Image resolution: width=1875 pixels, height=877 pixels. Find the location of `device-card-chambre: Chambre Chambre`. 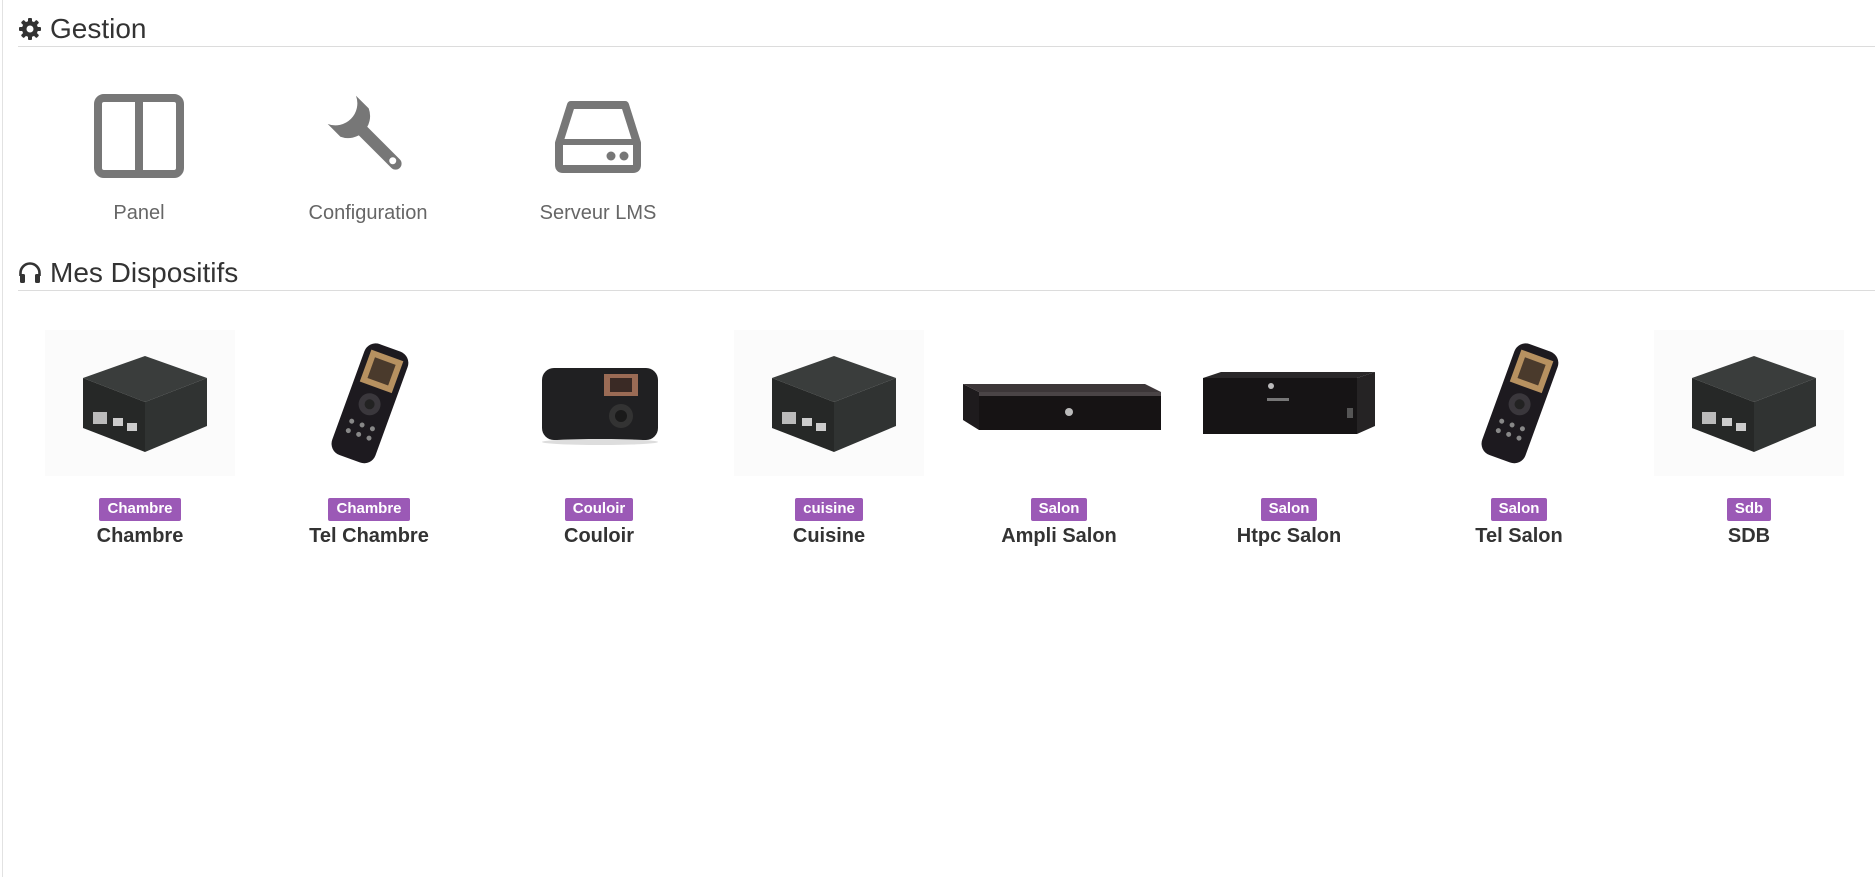

device-card-chambre: Chambre Chambre is located at coordinates (140, 439).